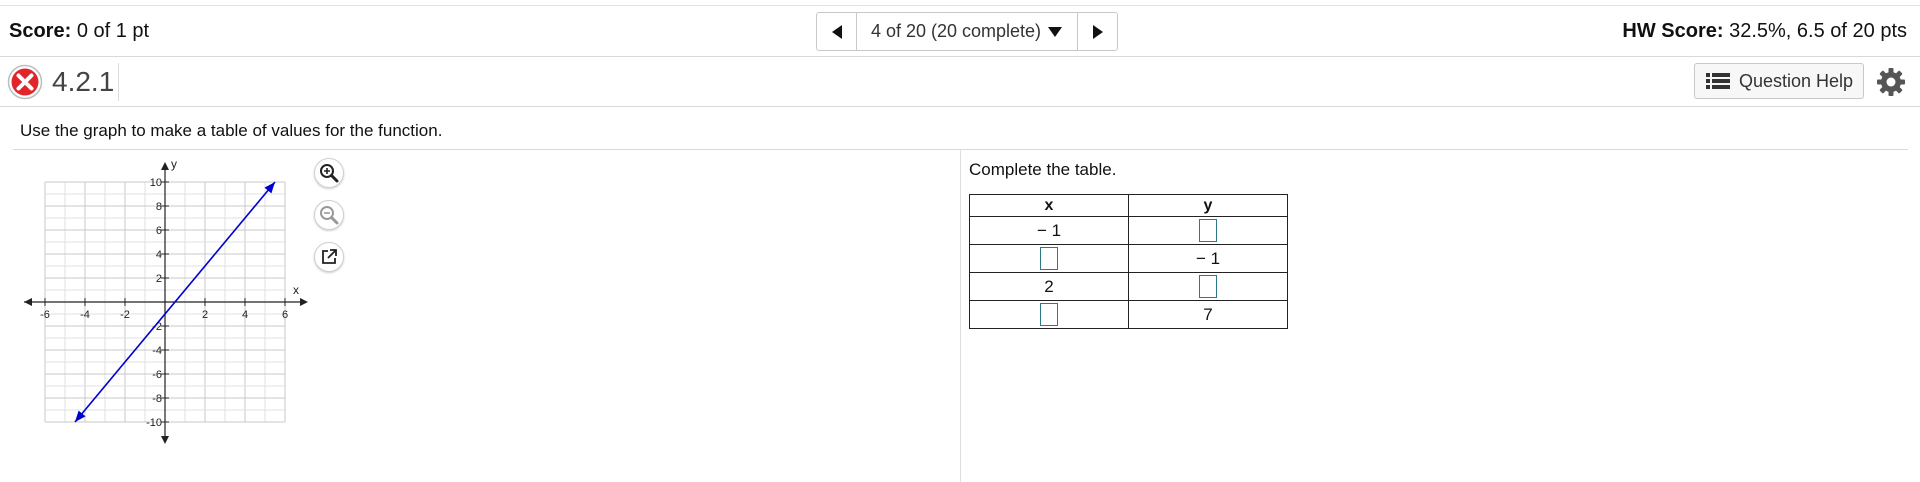 This screenshot has width=1920, height=482. Describe the element at coordinates (159, 231) in the screenshot. I see `y-tick-label: 6` at that location.